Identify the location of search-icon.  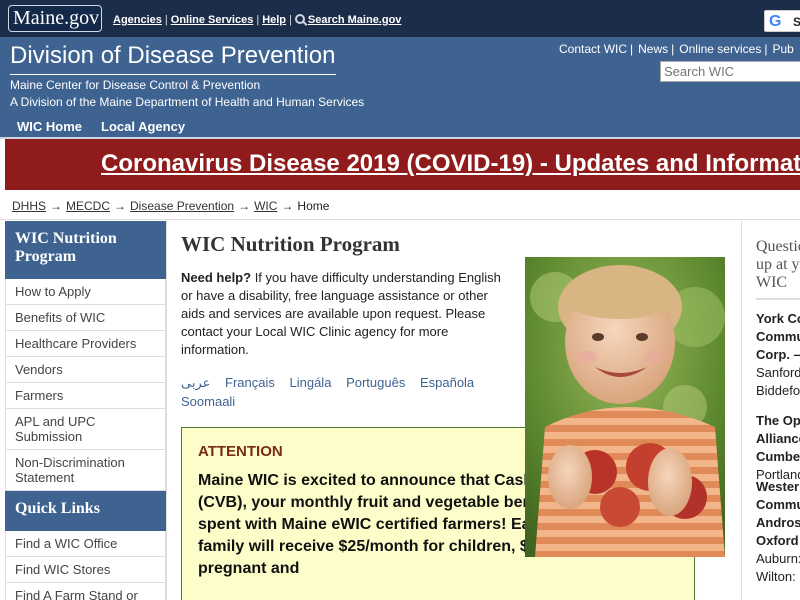
(299, 19).